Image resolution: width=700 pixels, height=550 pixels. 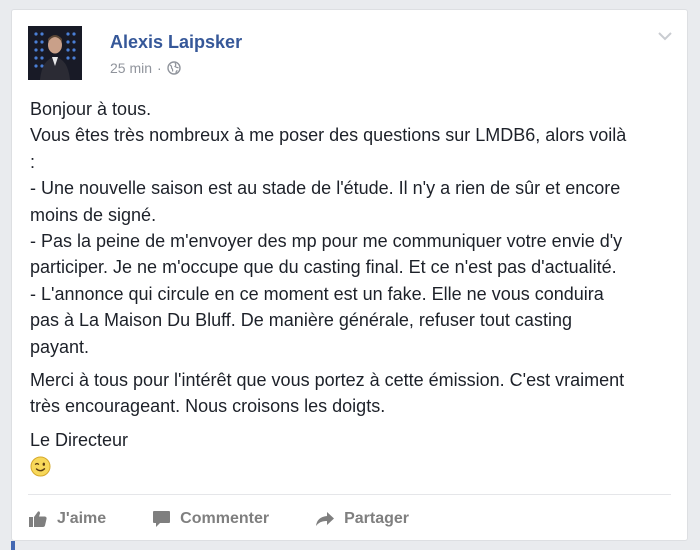 I want to click on avatar, so click(x=55, y=53).